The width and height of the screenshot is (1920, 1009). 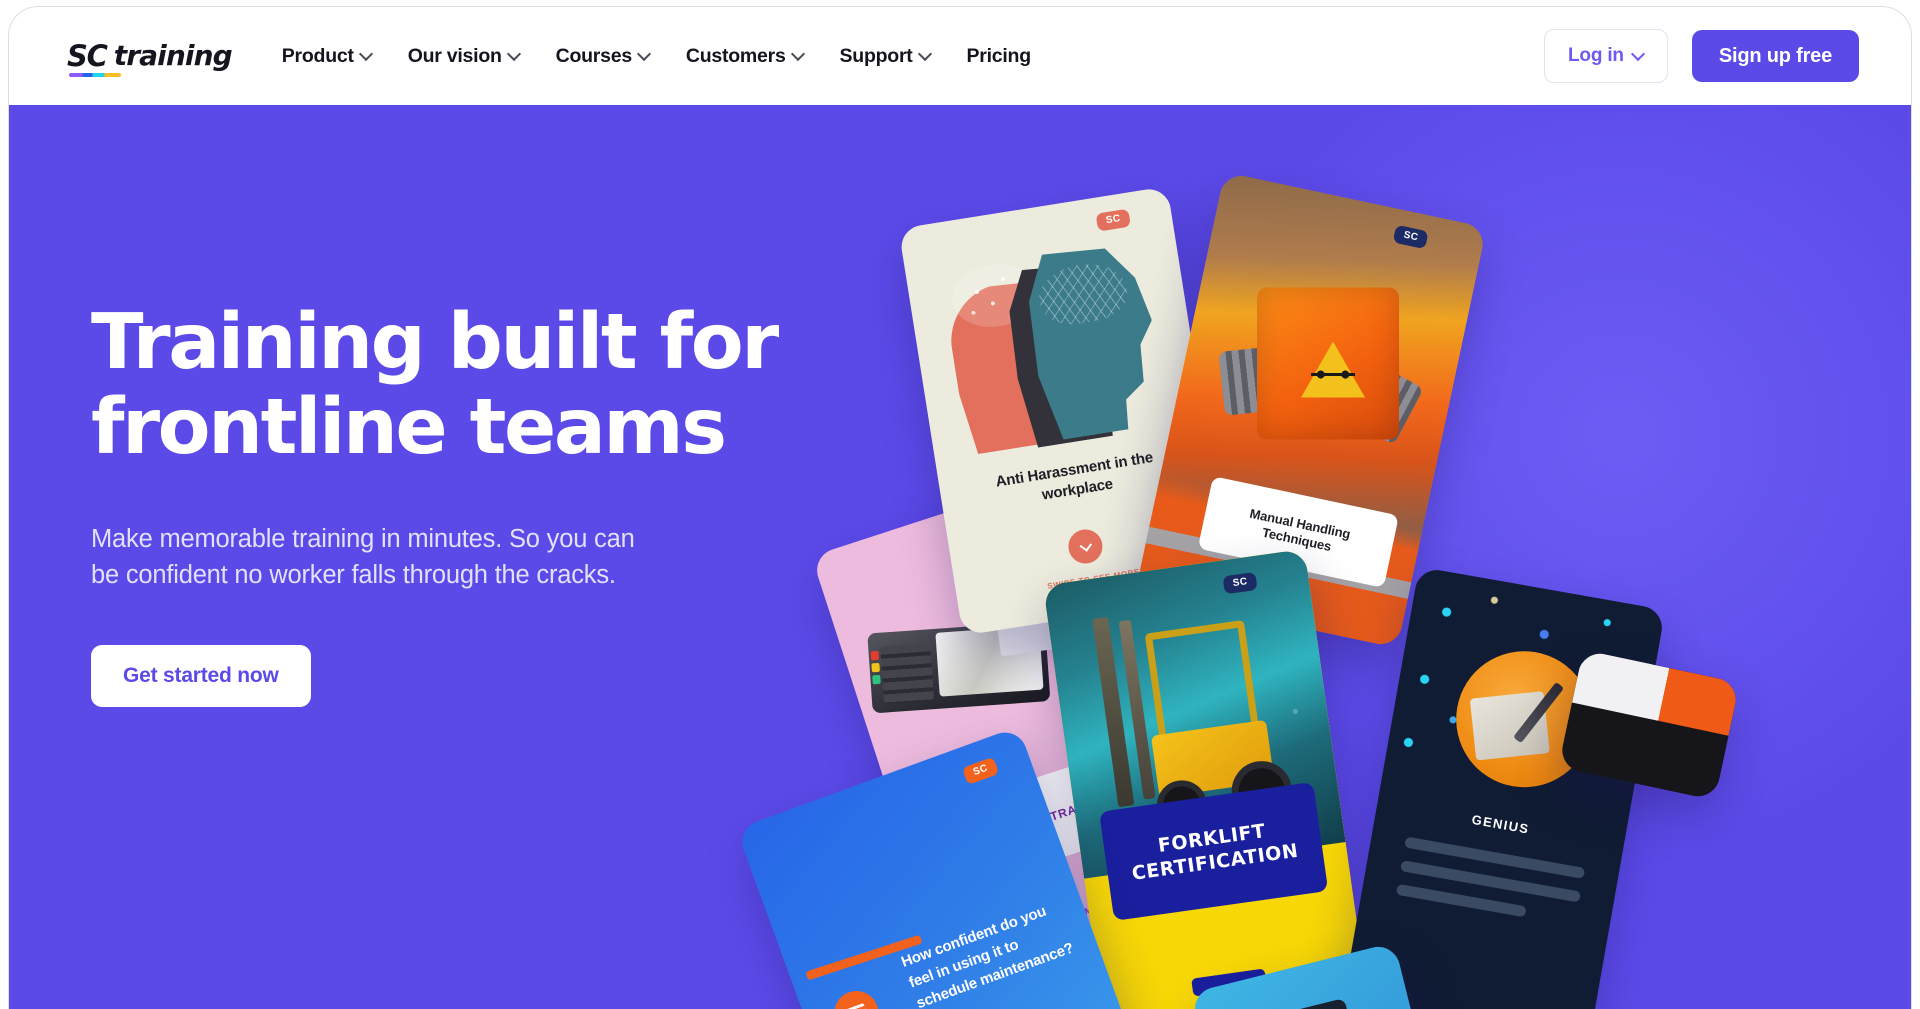 What do you see at coordinates (1085, 546) in the screenshot?
I see `card-next-button` at bounding box center [1085, 546].